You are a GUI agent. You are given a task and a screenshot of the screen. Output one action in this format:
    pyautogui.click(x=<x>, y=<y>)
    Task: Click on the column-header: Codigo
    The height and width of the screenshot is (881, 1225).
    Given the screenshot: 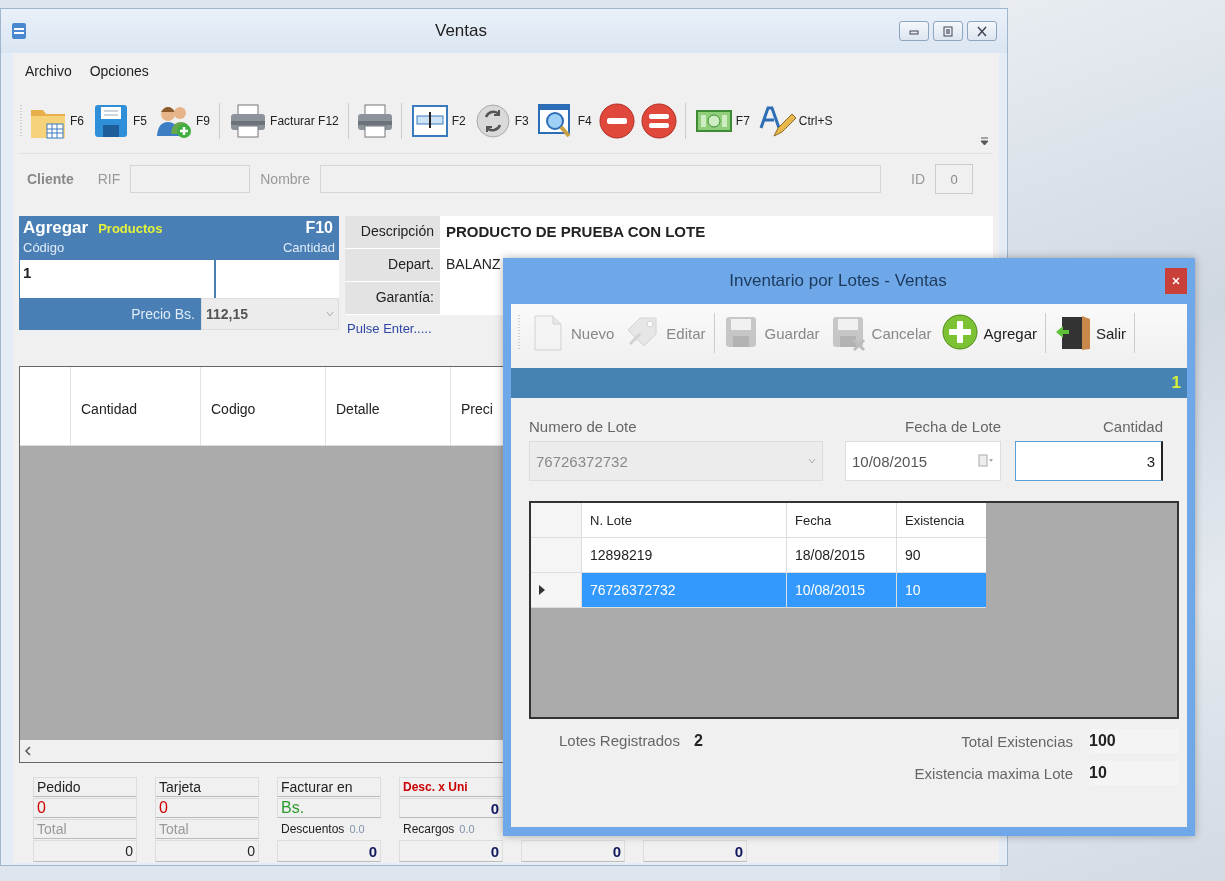 What is the action you would take?
    pyautogui.click(x=262, y=406)
    